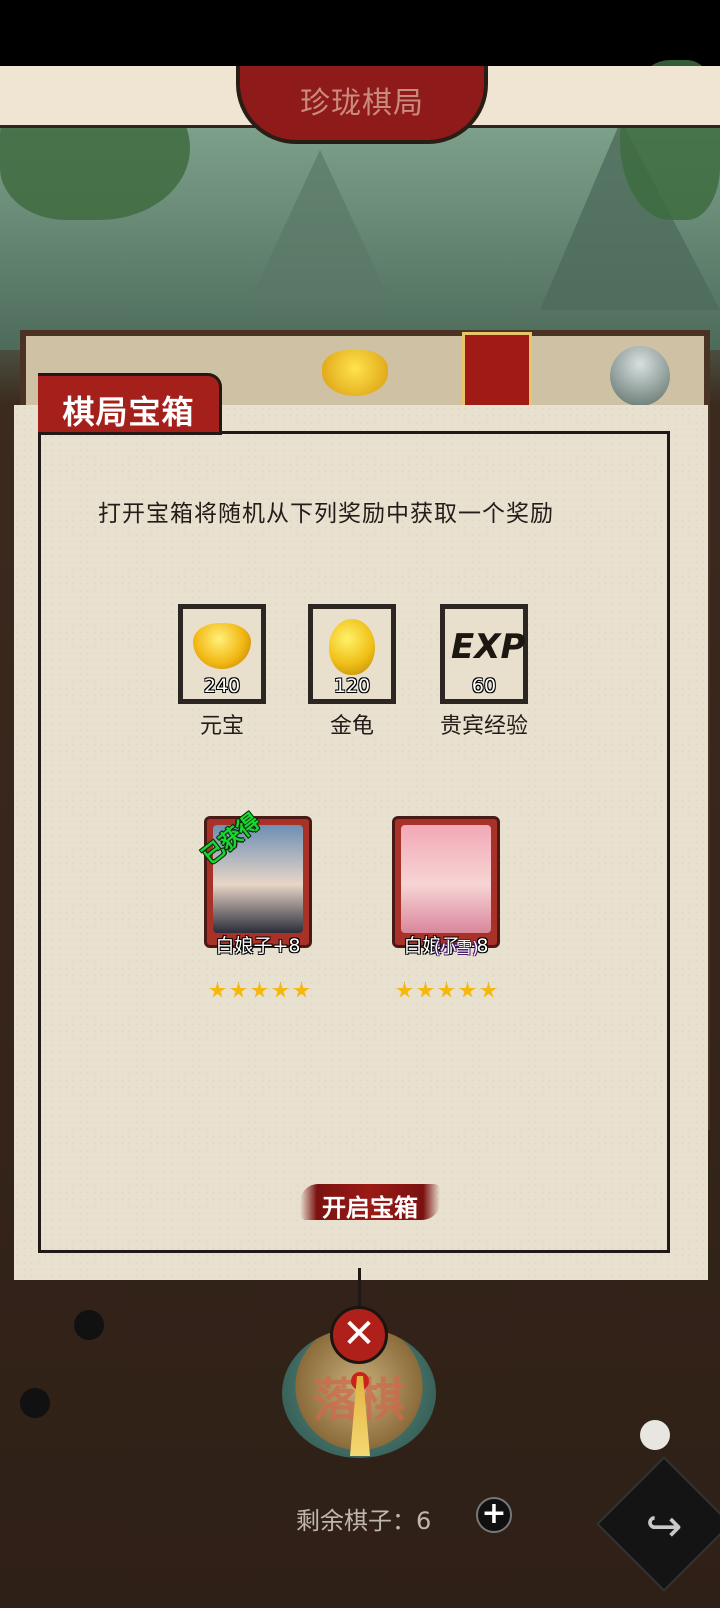 Image resolution: width=720 pixels, height=1608 pixels. I want to click on share-icon: ↪, so click(664, 1526).